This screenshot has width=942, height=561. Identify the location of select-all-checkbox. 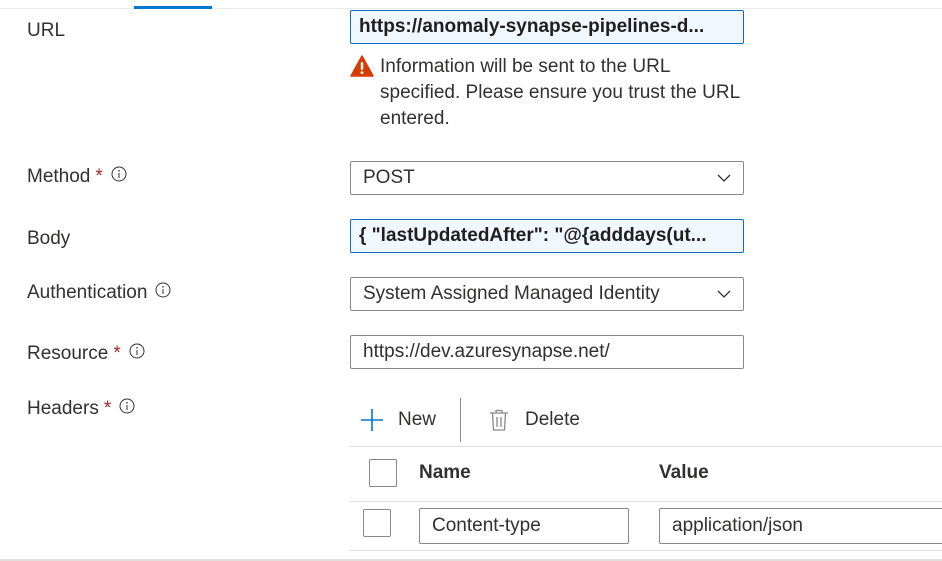
(383, 473).